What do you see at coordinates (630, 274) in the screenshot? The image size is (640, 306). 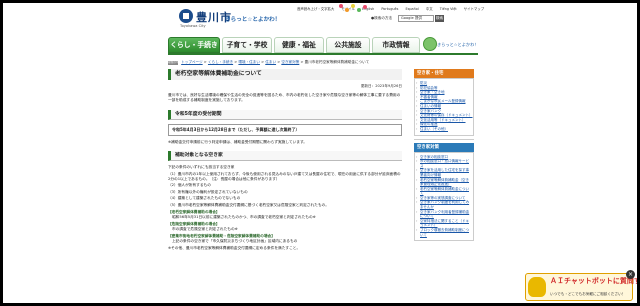 I see `close-icon: ×` at bounding box center [630, 274].